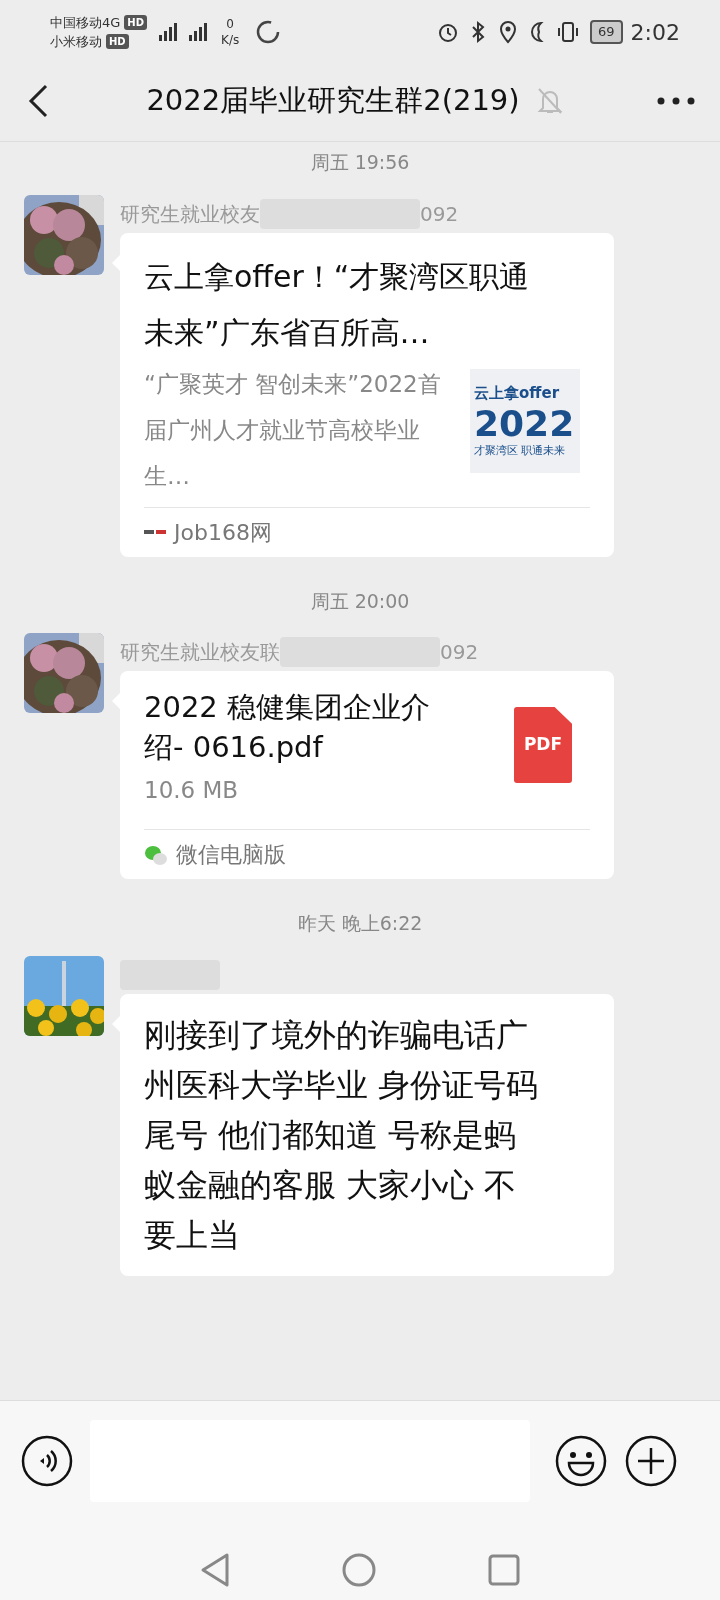  What do you see at coordinates (606, 32) in the screenshot?
I see `battery-indicator: 69` at bounding box center [606, 32].